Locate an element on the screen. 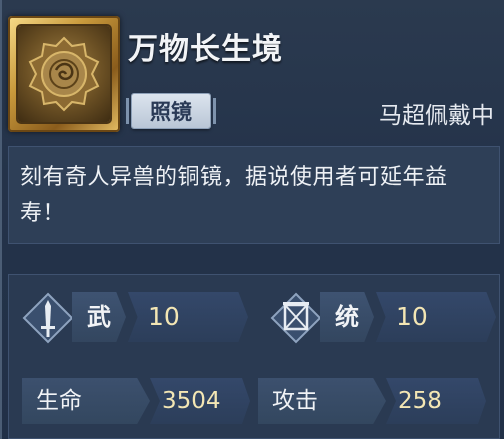 The image size is (504, 439). wearer-status: 马超佩戴中 is located at coordinates (436, 116).